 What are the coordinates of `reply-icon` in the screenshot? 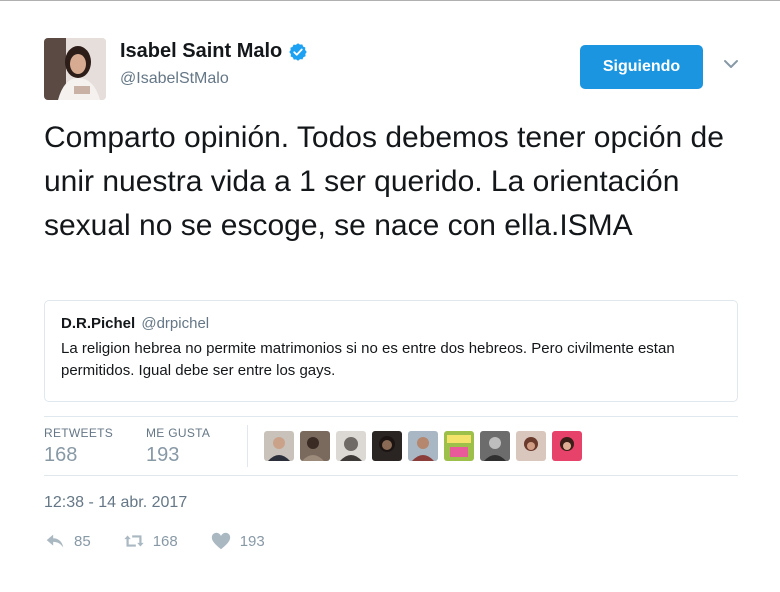 It's located at (55, 541).